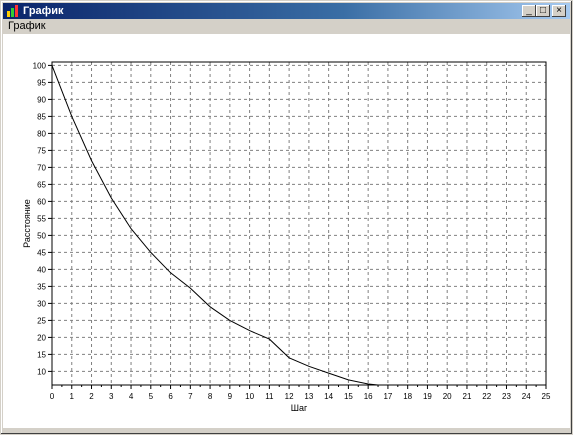 The width and height of the screenshot is (573, 435). I want to click on y-tick-label: 50, so click(41, 235).